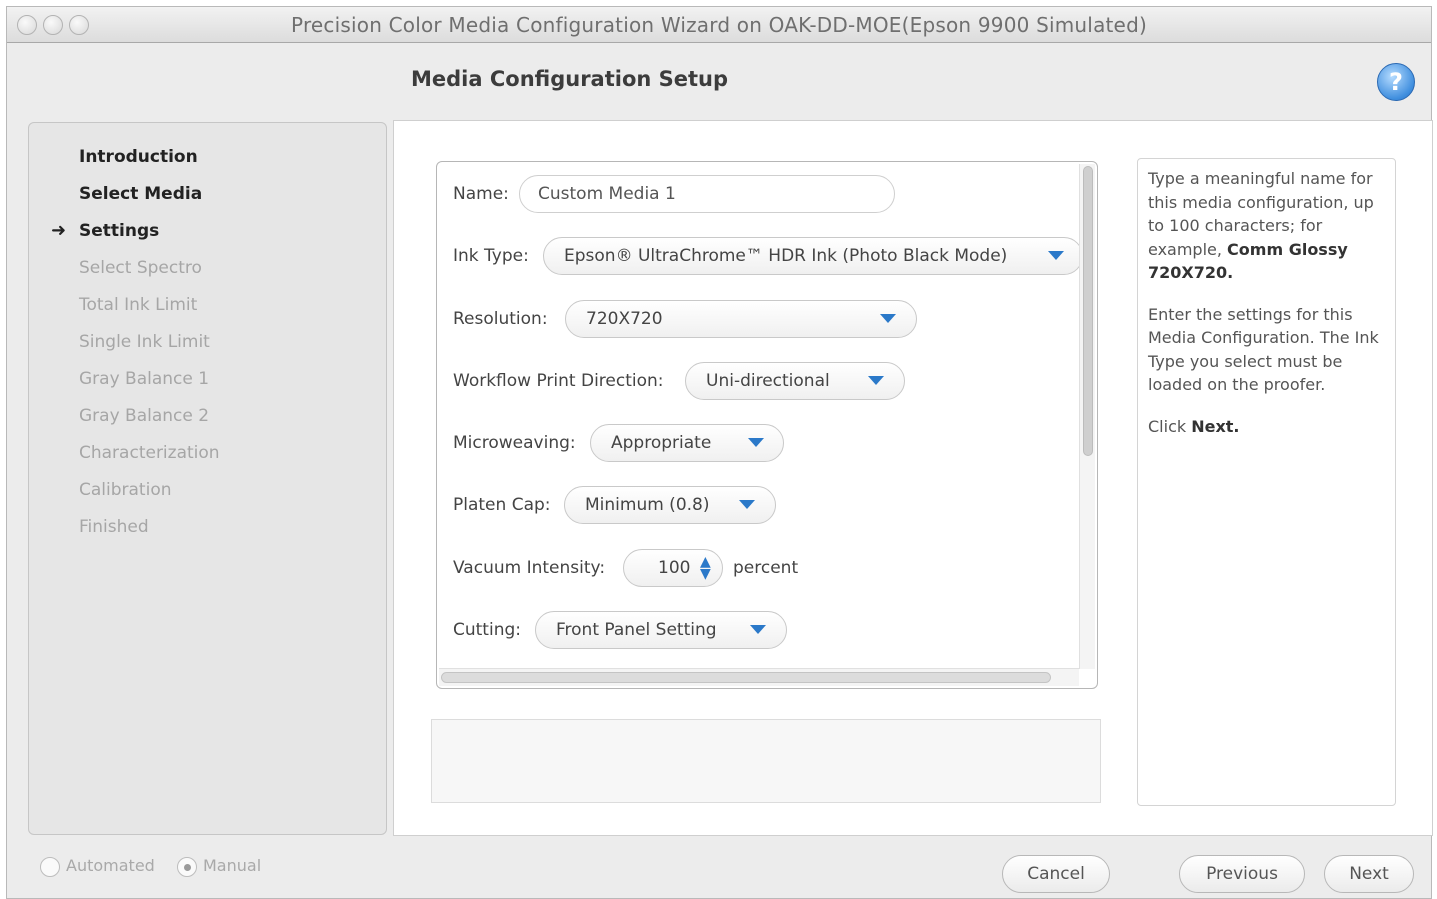 Image resolution: width=1437 pixels, height=899 pixels. I want to click on step-select-media: Select Media, so click(141, 194).